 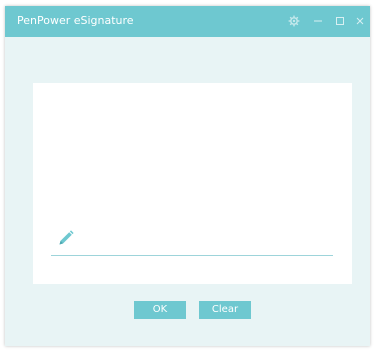 What do you see at coordinates (66, 238) in the screenshot?
I see `pencil-icon` at bounding box center [66, 238].